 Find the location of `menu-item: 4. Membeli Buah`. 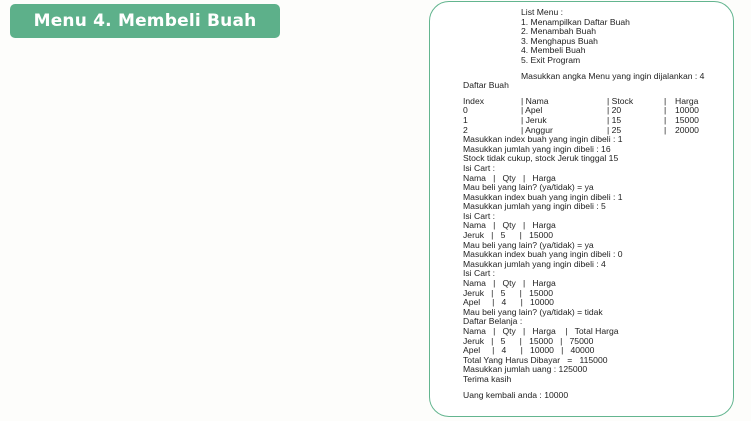

menu-item: 4. Membeli Buah is located at coordinates (553, 50).